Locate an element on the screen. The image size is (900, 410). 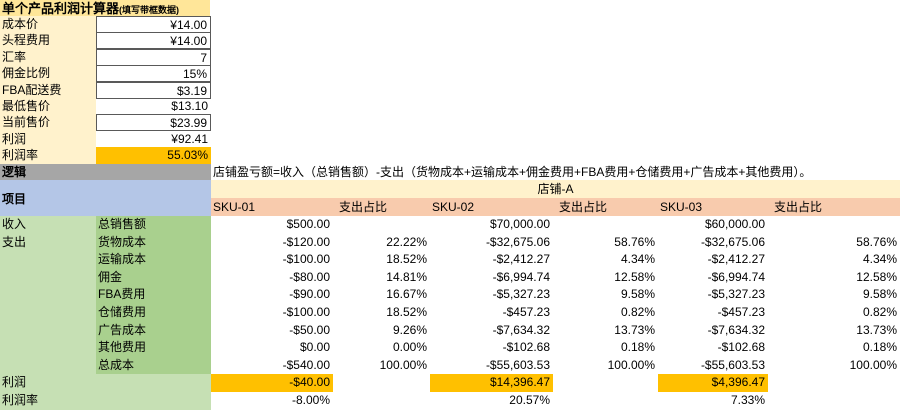
calc-value-cell: $13.10 is located at coordinates (189, 106).